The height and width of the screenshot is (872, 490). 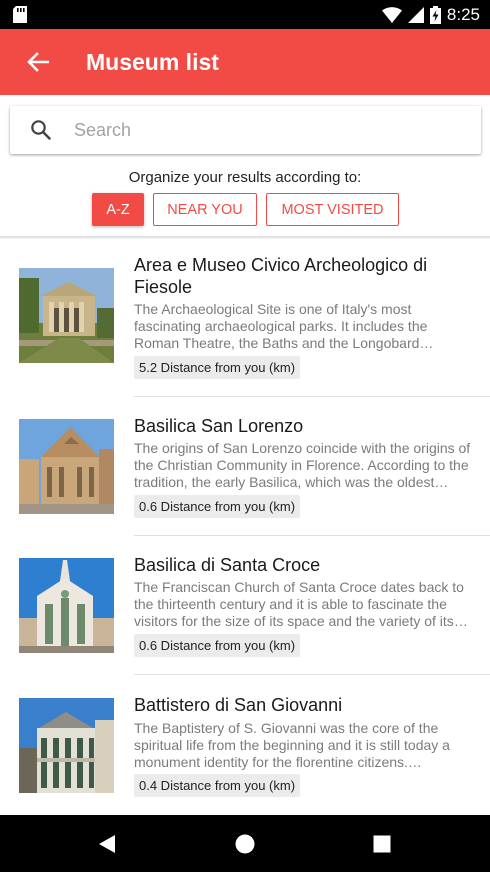 I want to click on page-title: Museum list, so click(x=152, y=62).